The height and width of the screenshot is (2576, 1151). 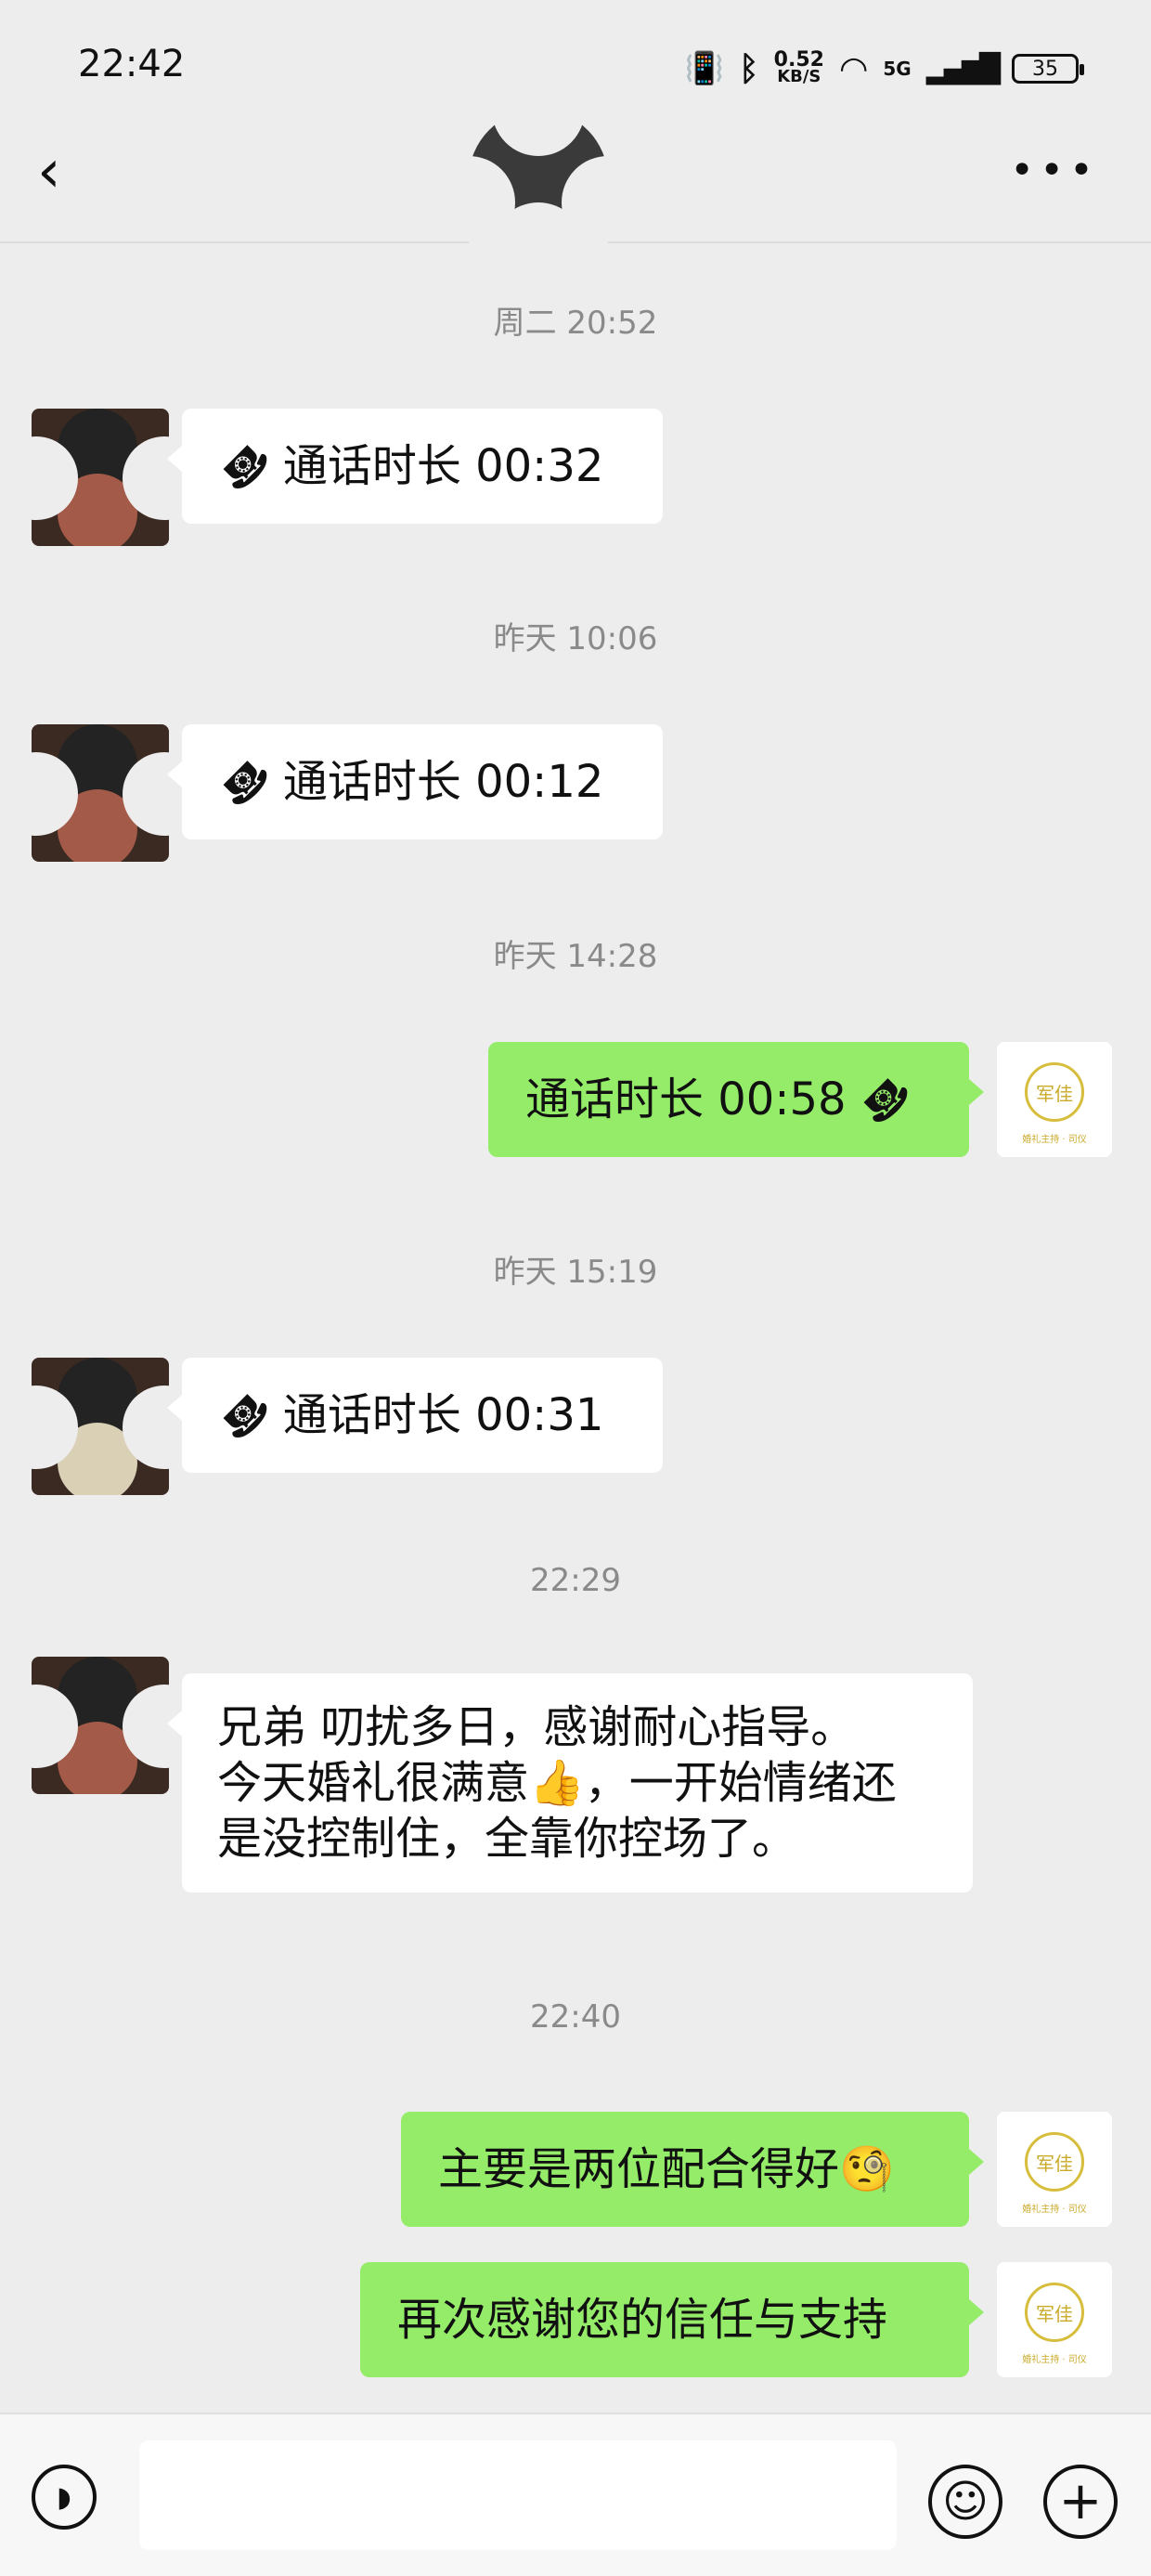 I want to click on more-icon: •••, so click(x=1055, y=171).